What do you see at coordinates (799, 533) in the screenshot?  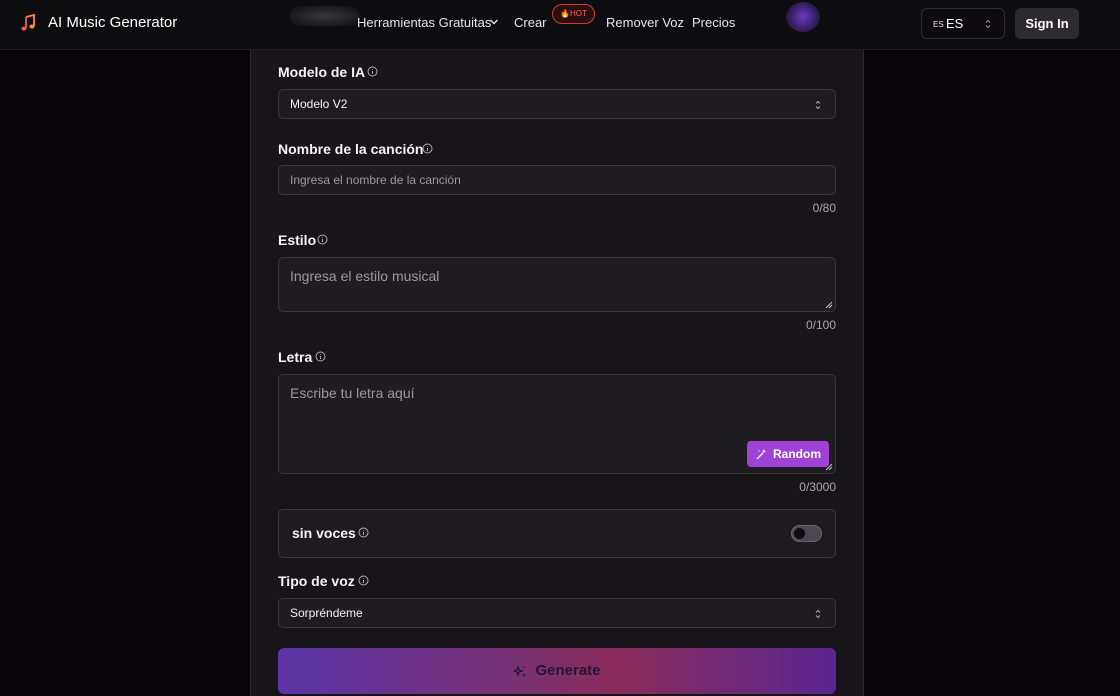 I see `toggle-knob` at bounding box center [799, 533].